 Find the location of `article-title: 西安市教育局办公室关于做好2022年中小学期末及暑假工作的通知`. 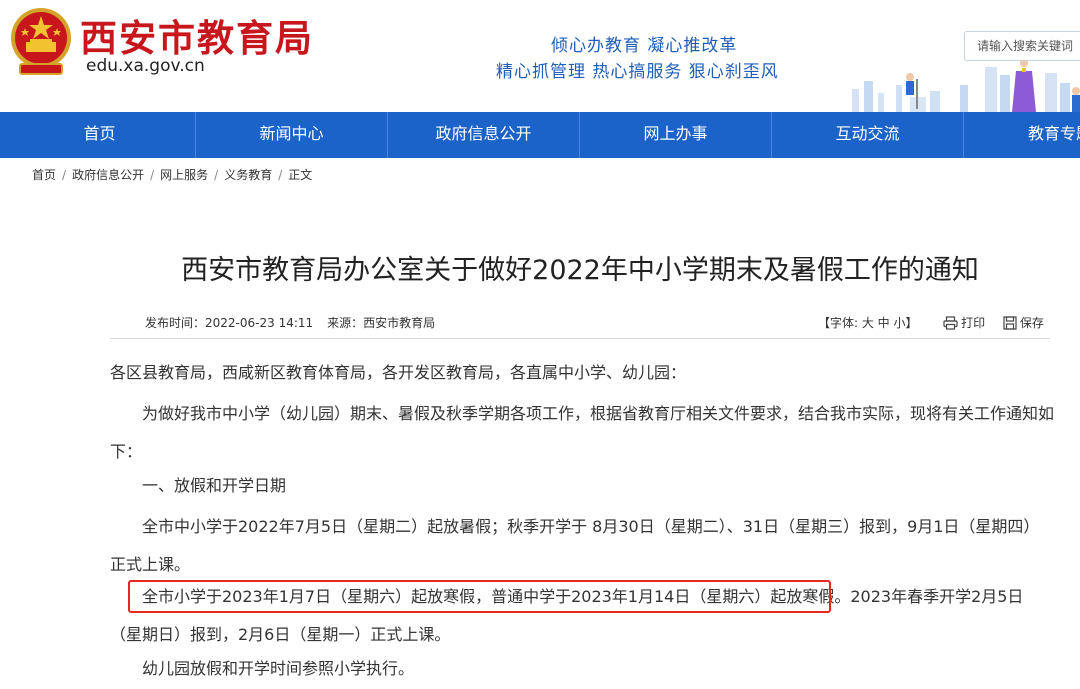

article-title: 西安市教育局办公室关于做好2022年中小学期末及暑假工作的通知 is located at coordinates (580, 270).